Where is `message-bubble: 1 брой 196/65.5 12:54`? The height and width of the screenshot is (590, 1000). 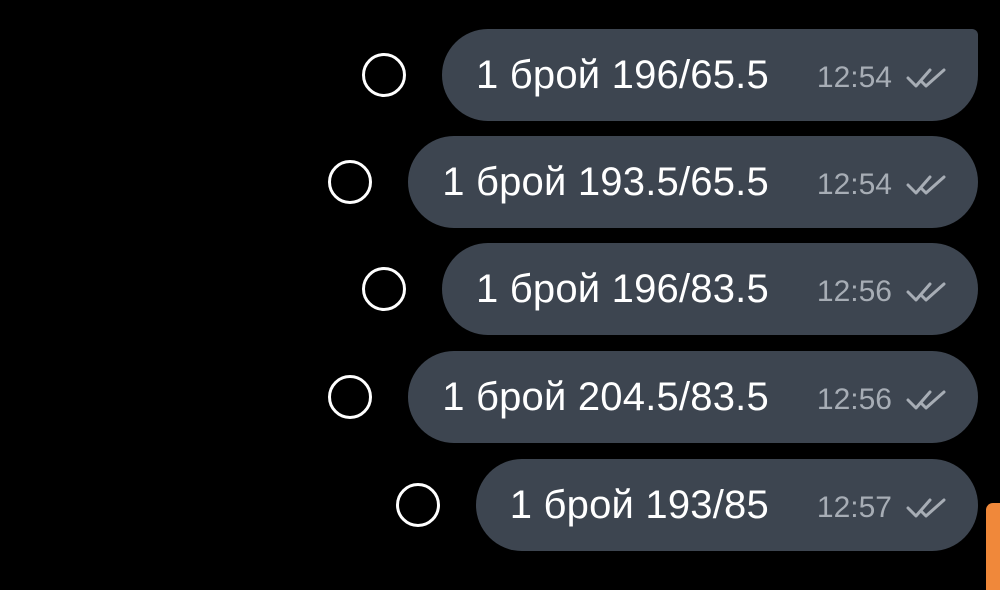 message-bubble: 1 брой 196/65.5 12:54 is located at coordinates (710, 75).